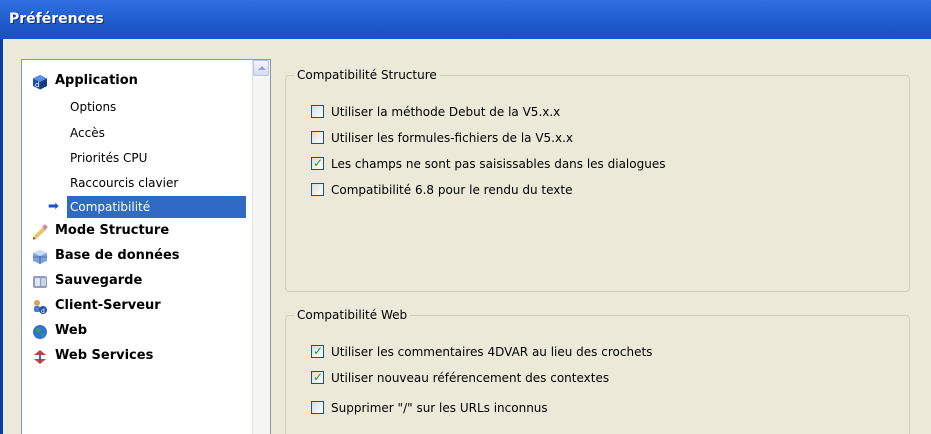 This screenshot has height=434, width=931. Describe the element at coordinates (439, 408) in the screenshot. I see `option-label: Supprimer "/" sur les URLs inconnus` at that location.